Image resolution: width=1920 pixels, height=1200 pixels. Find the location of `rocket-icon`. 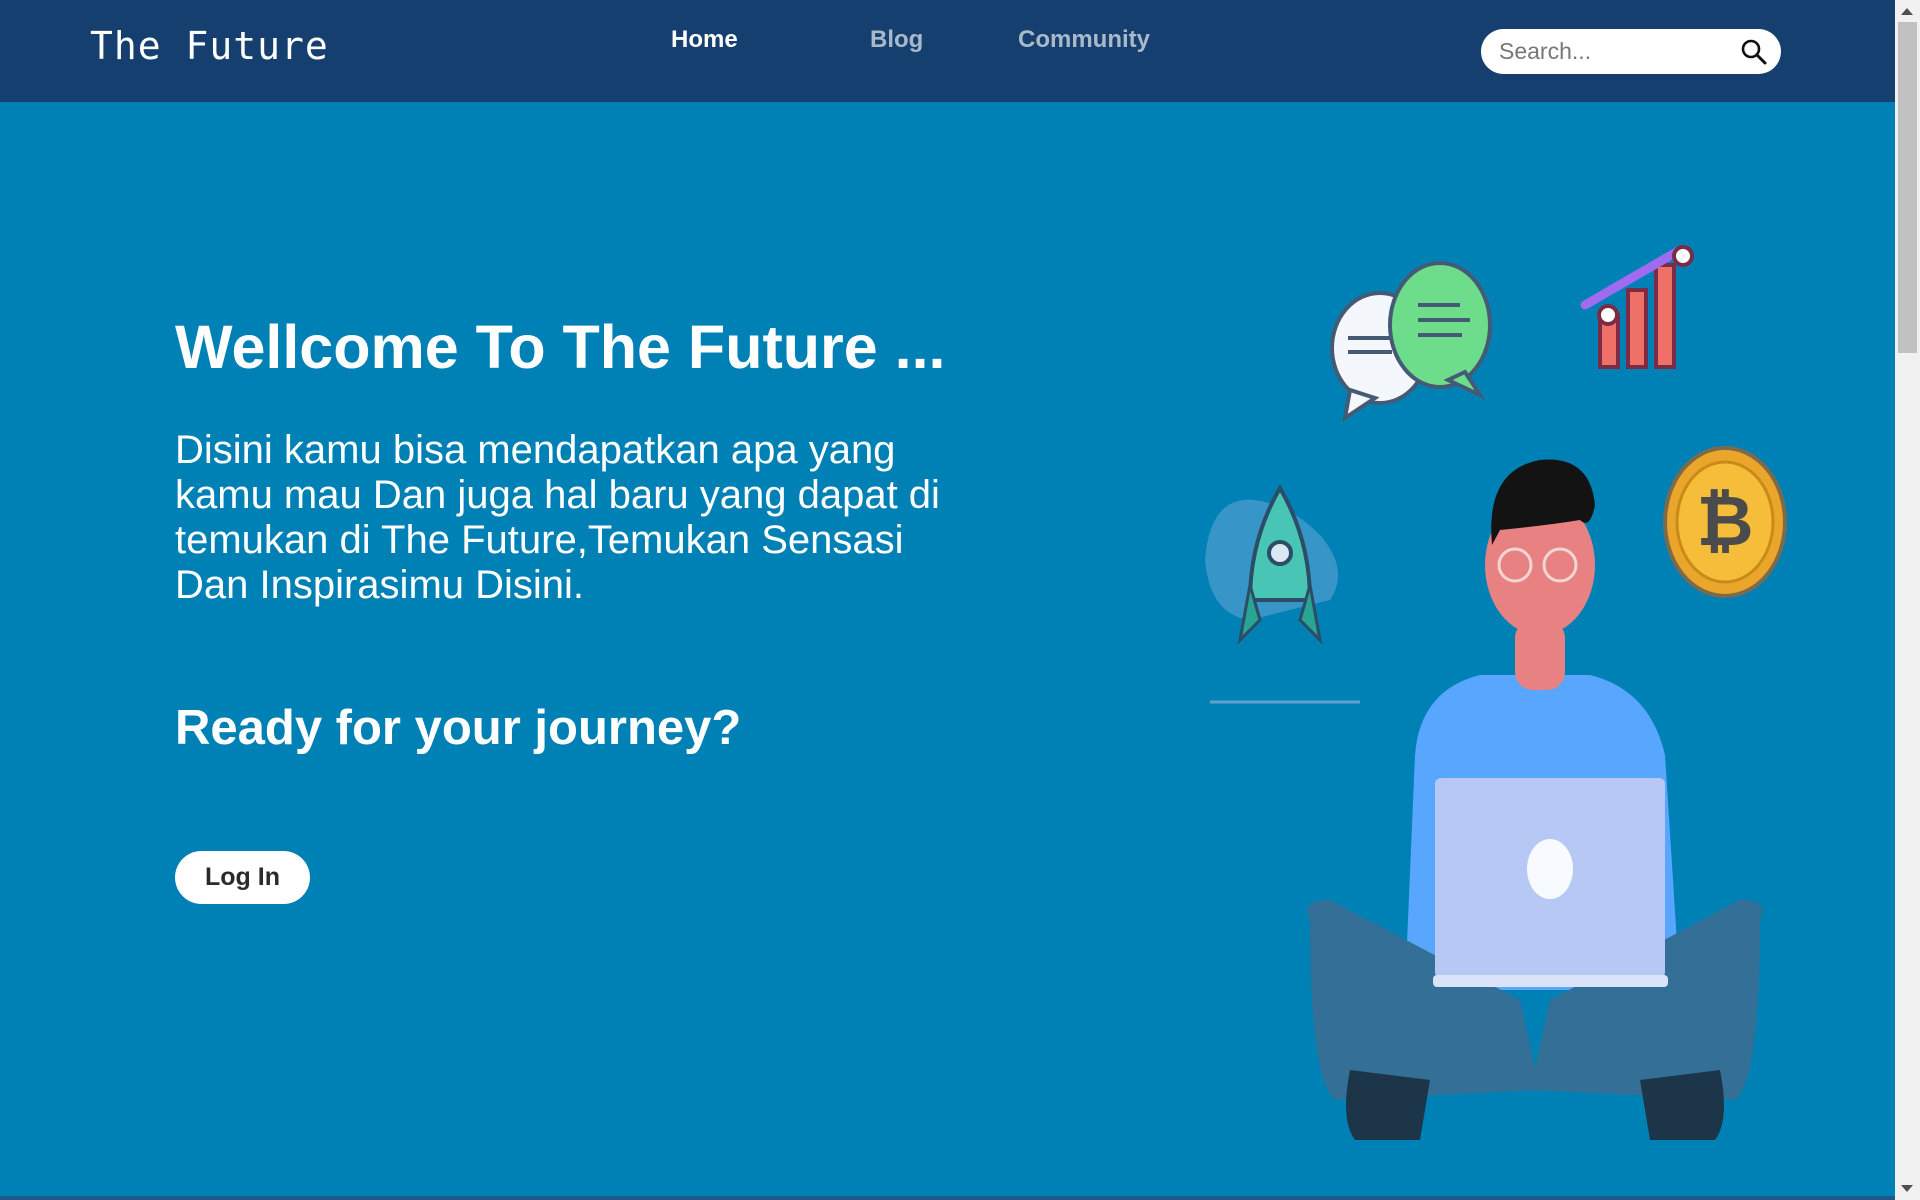

rocket-icon is located at coordinates (1282, 593).